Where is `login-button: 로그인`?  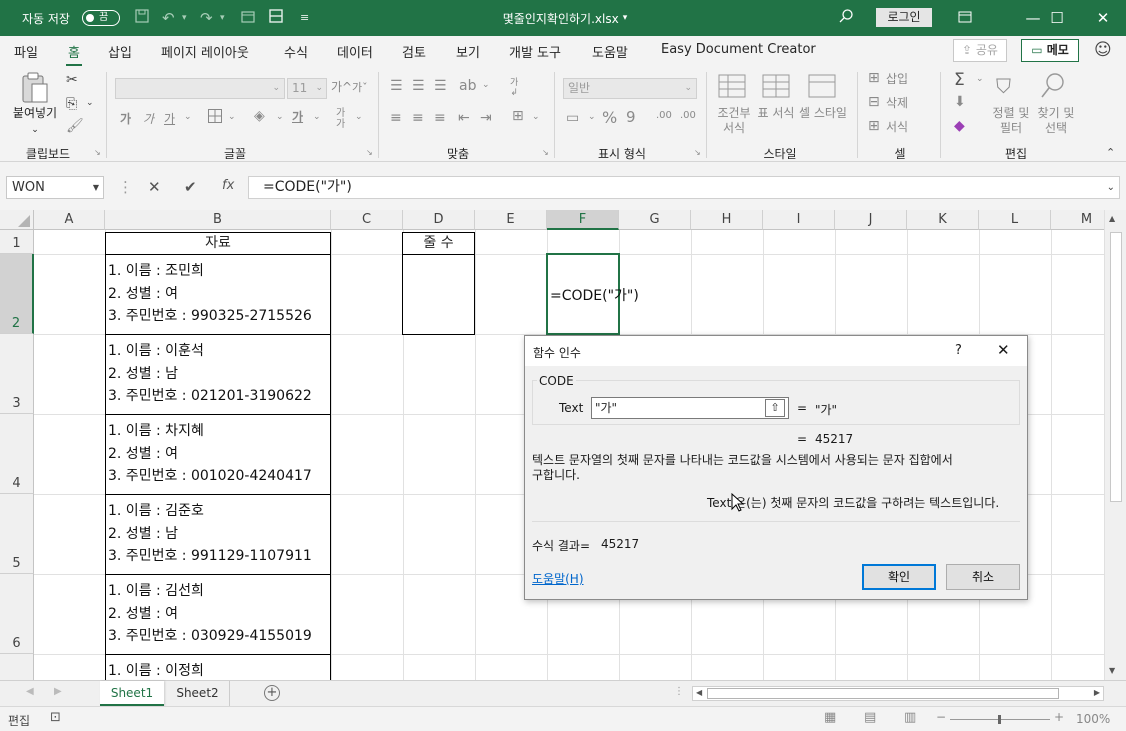
login-button: 로그인 is located at coordinates (904, 17).